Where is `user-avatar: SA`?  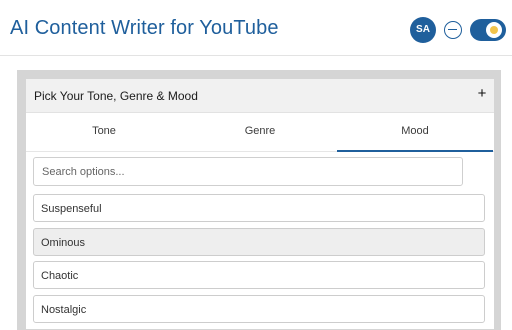 user-avatar: SA is located at coordinates (423, 30).